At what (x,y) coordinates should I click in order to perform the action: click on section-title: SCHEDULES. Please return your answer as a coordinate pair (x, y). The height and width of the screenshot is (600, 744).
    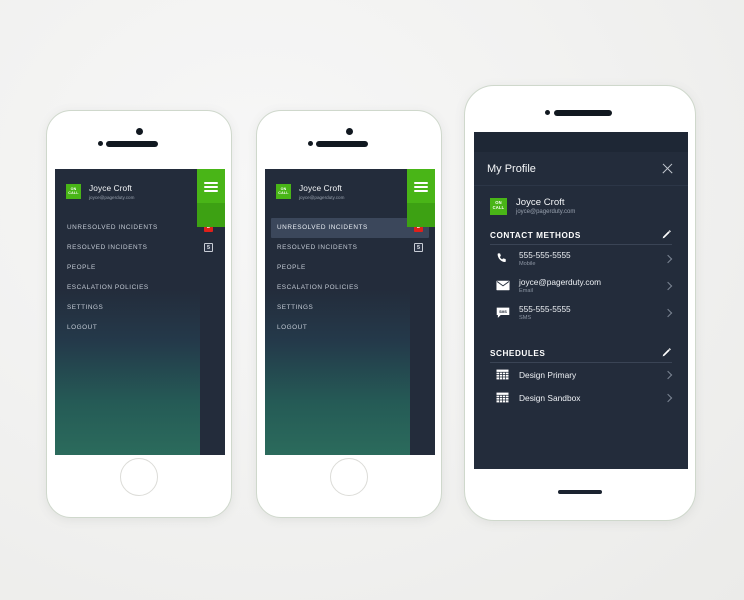
    Looking at the image, I should click on (518, 353).